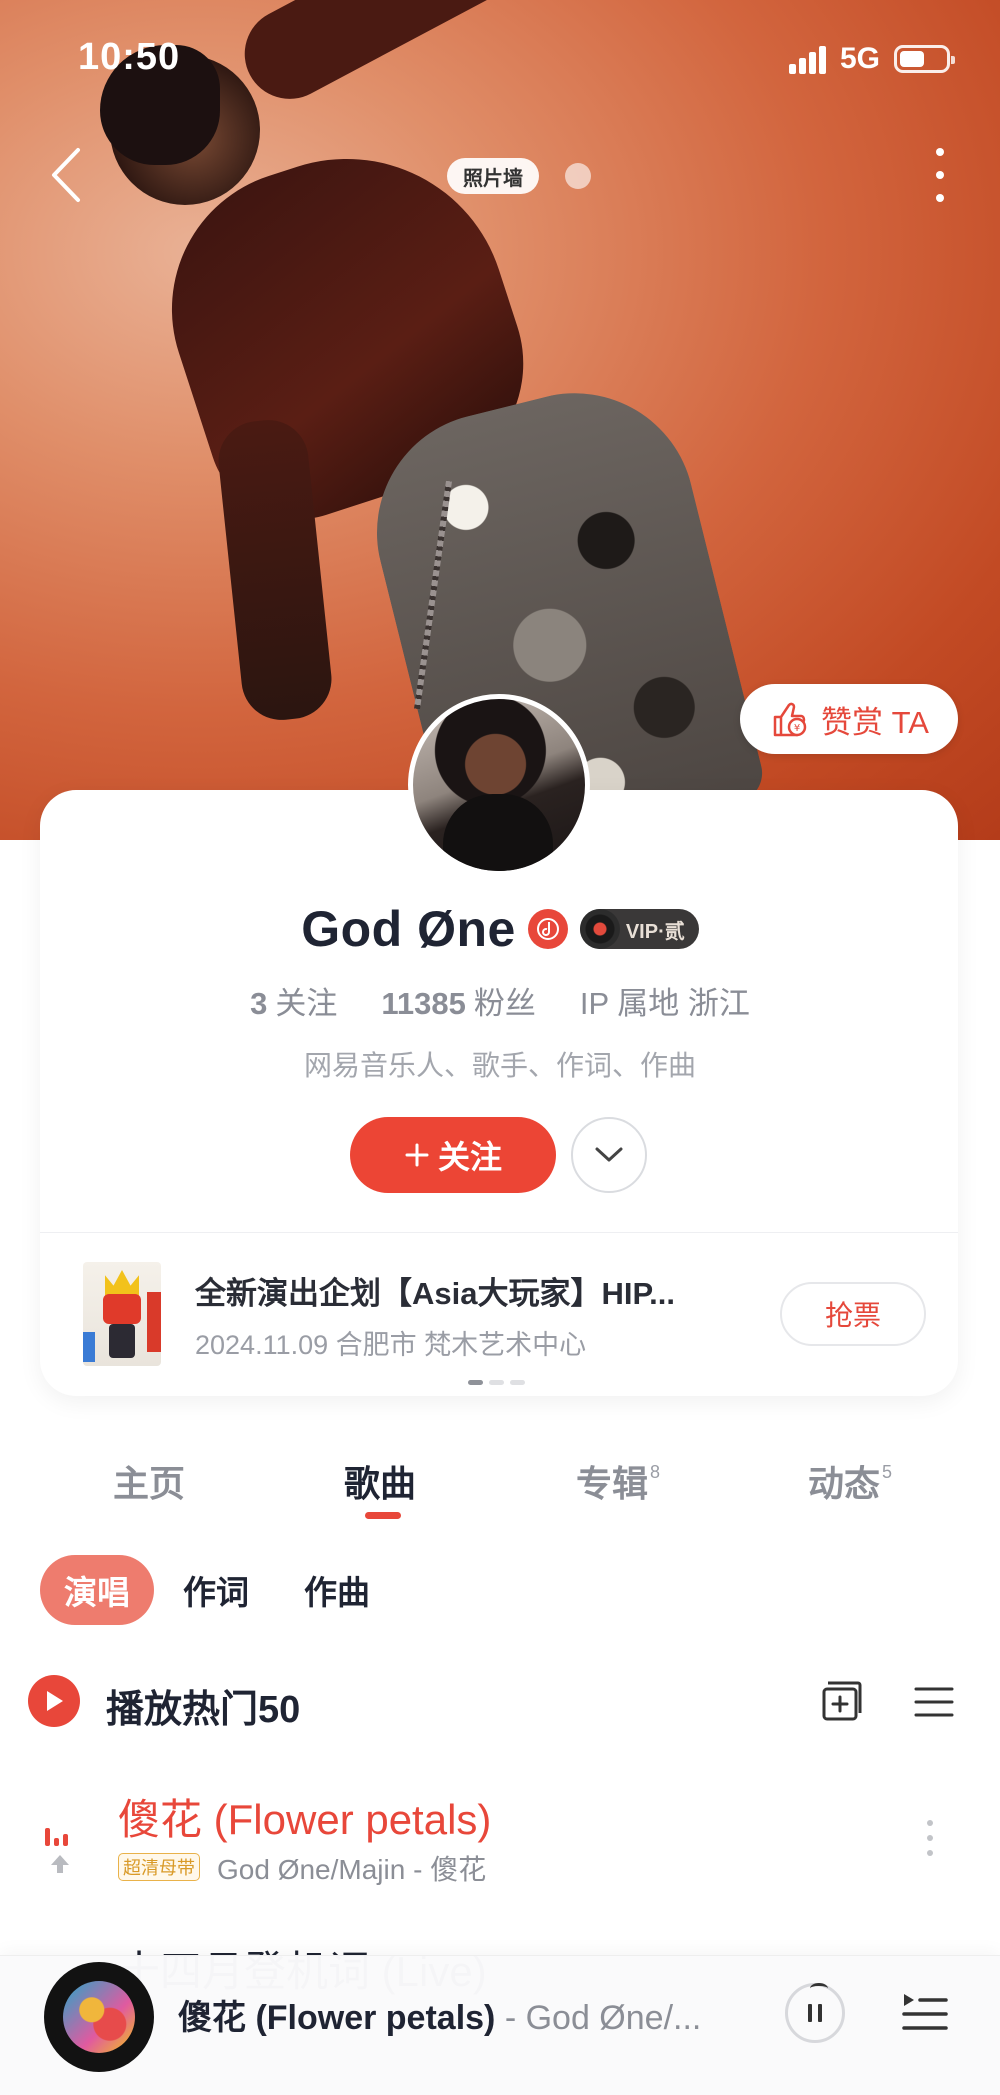 The width and height of the screenshot is (1000, 2095). Describe the element at coordinates (60, 1864) in the screenshot. I see `rank-up-arrow-icon` at that location.